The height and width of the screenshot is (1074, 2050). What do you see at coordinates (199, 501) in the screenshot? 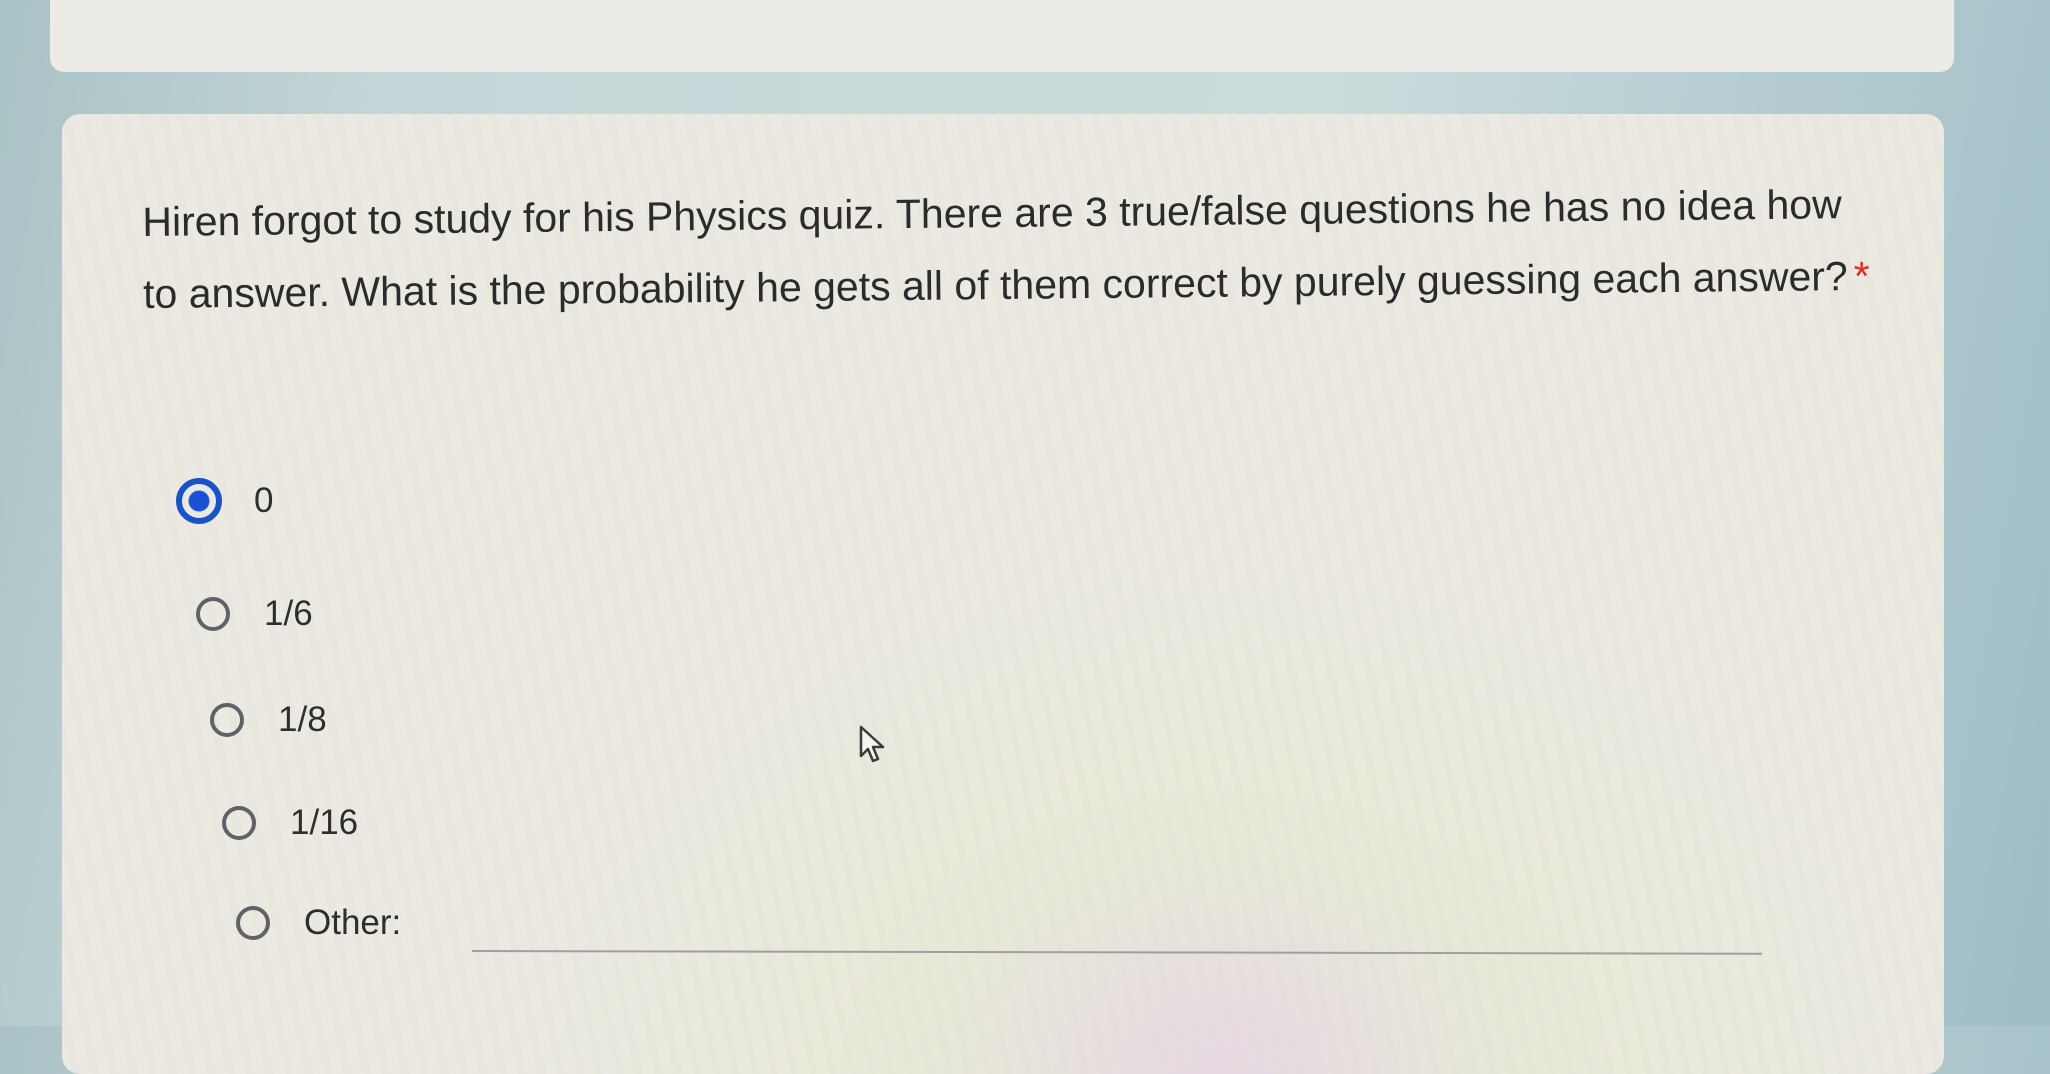
I see `radio-selected-icon` at bounding box center [199, 501].